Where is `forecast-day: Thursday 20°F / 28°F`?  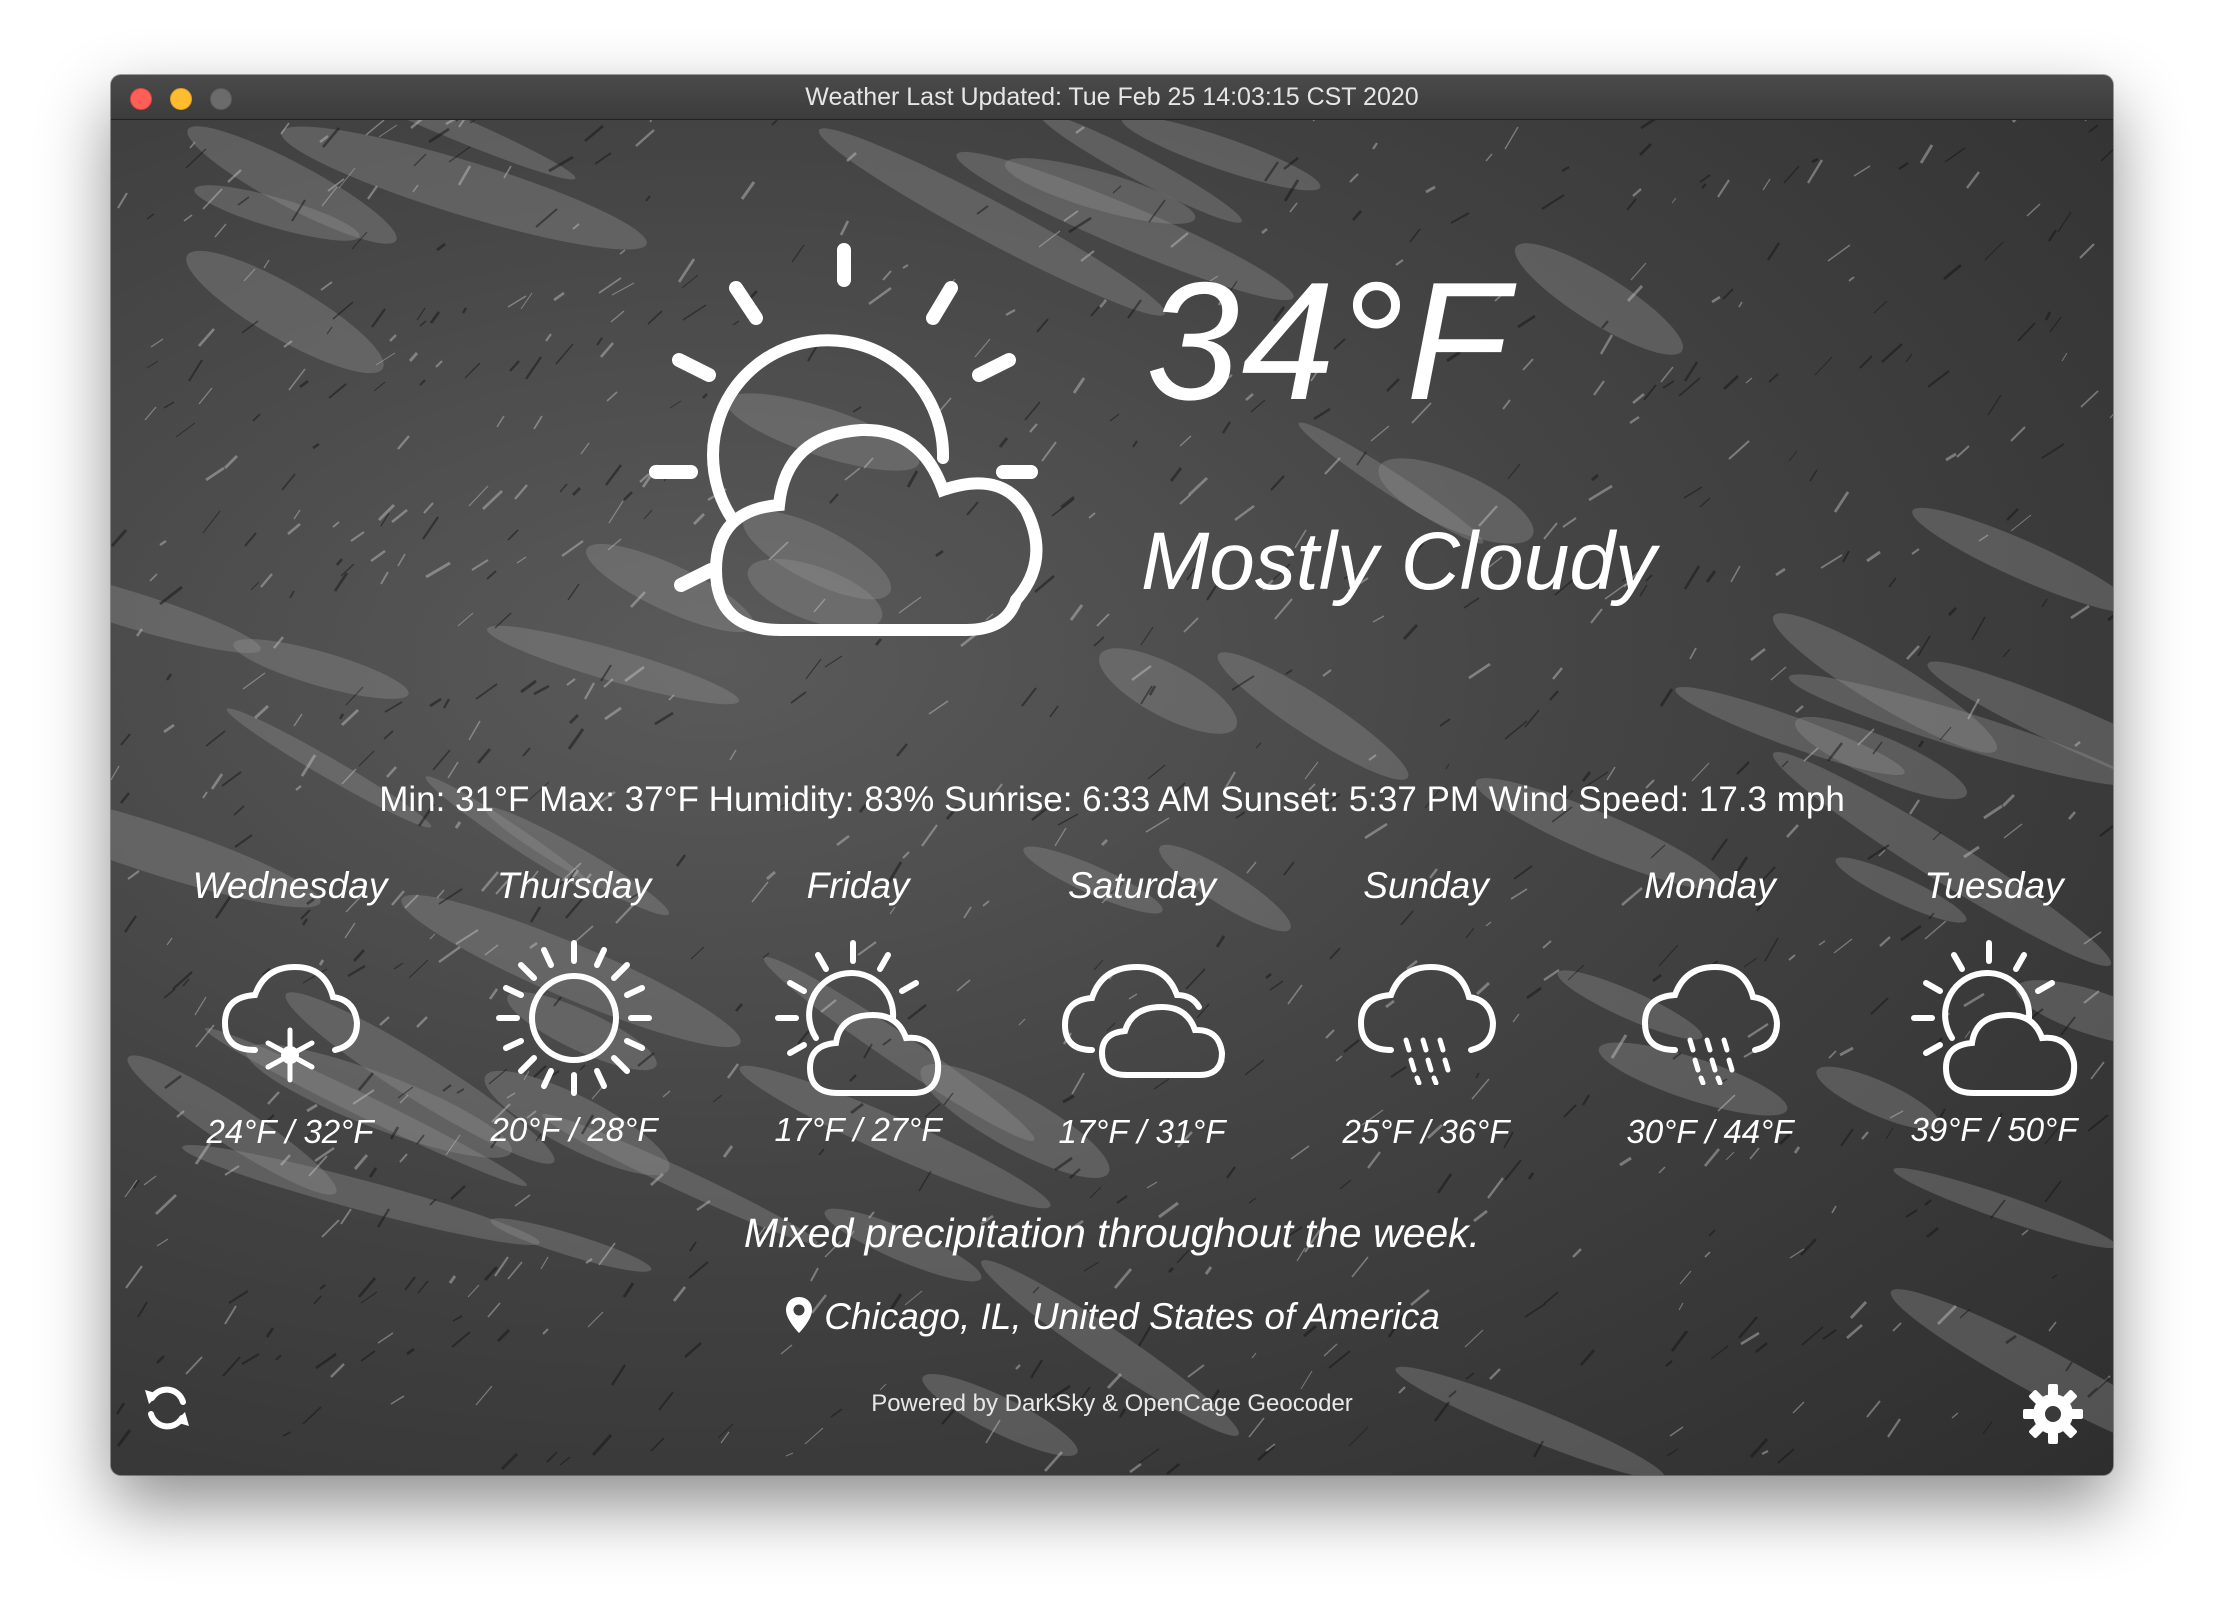
forecast-day: Thursday 20°F / 28°F is located at coordinates (574, 1007).